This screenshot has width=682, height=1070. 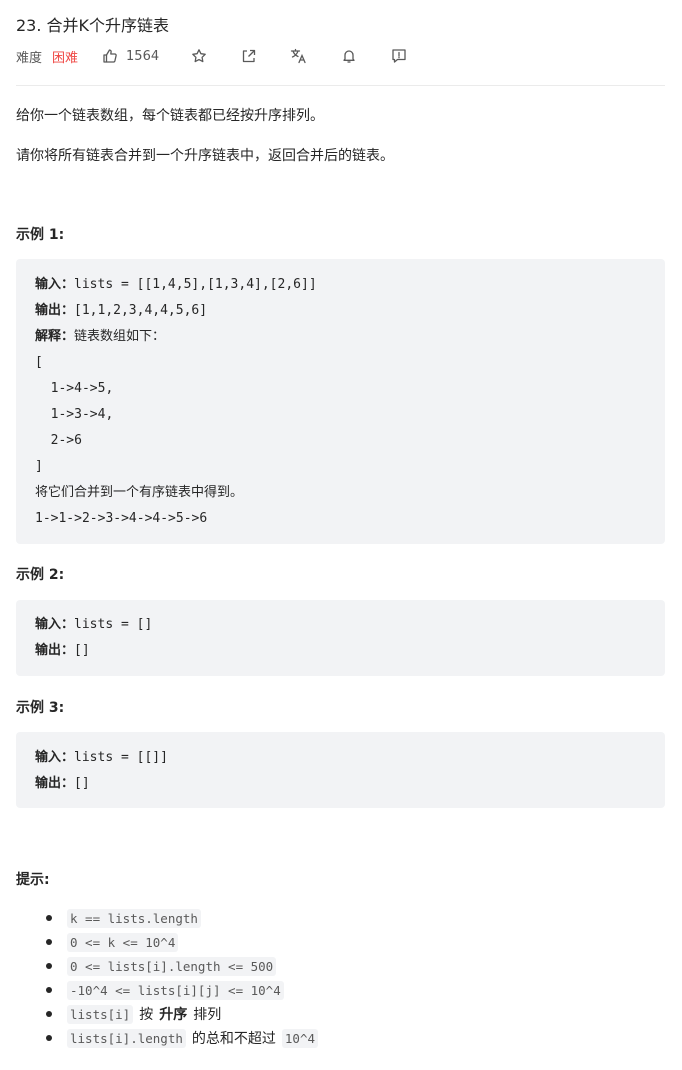 I want to click on favorite-button, so click(x=199, y=56).